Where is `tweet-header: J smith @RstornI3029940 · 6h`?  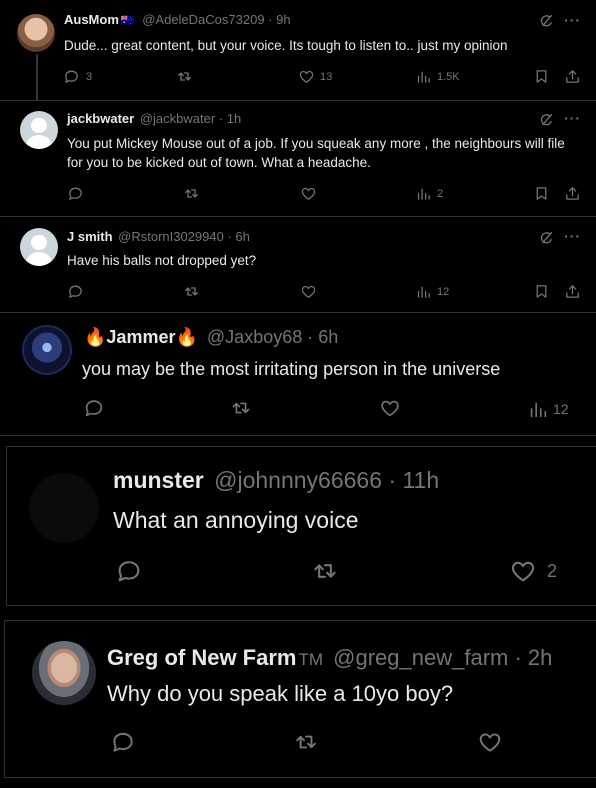
tweet-header: J smith @RstornI3029940 · 6h is located at coordinates (158, 236).